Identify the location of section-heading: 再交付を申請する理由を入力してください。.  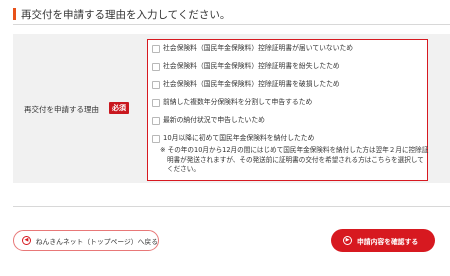
(121, 14).